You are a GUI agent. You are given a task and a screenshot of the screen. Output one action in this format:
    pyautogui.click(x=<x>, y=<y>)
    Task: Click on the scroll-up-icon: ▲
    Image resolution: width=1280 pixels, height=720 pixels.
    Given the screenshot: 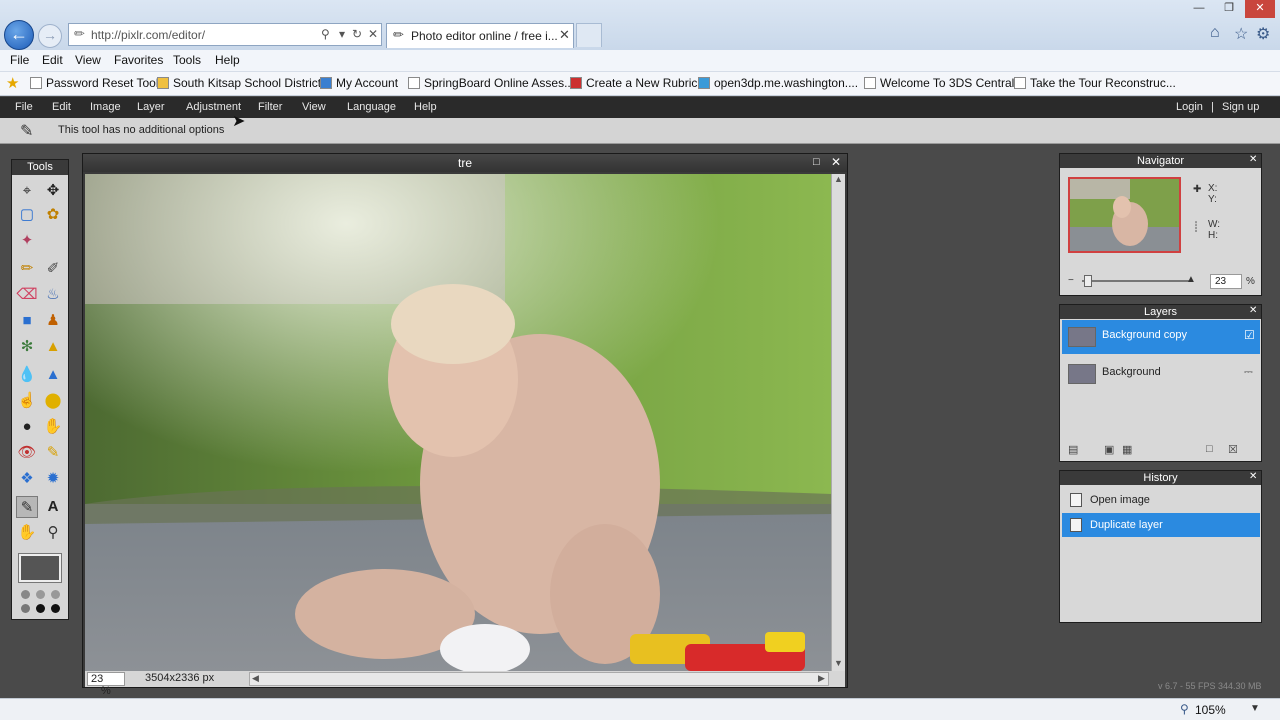 What is the action you would take?
    pyautogui.click(x=838, y=179)
    